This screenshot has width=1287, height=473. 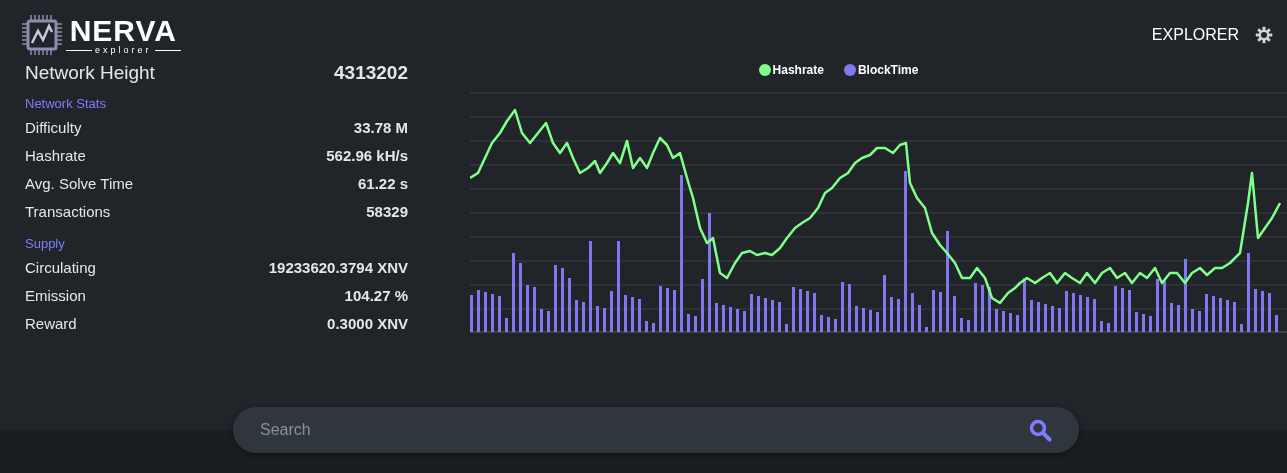 I want to click on stat-label: Transactions, so click(x=68, y=211).